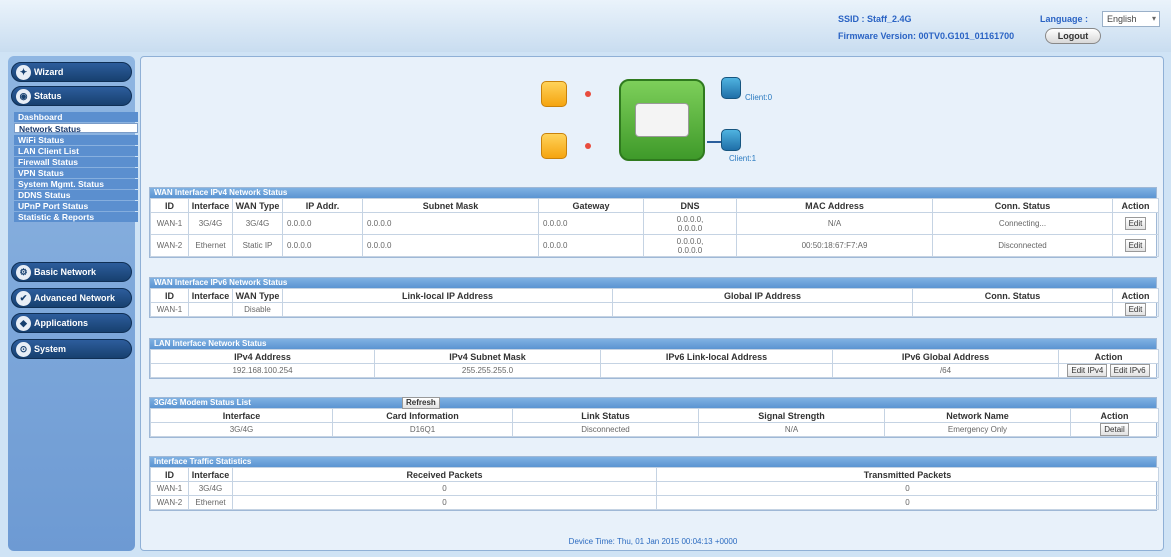 The height and width of the screenshot is (557, 1171). Describe the element at coordinates (731, 88) in the screenshot. I see `wifi-client-icon` at that location.